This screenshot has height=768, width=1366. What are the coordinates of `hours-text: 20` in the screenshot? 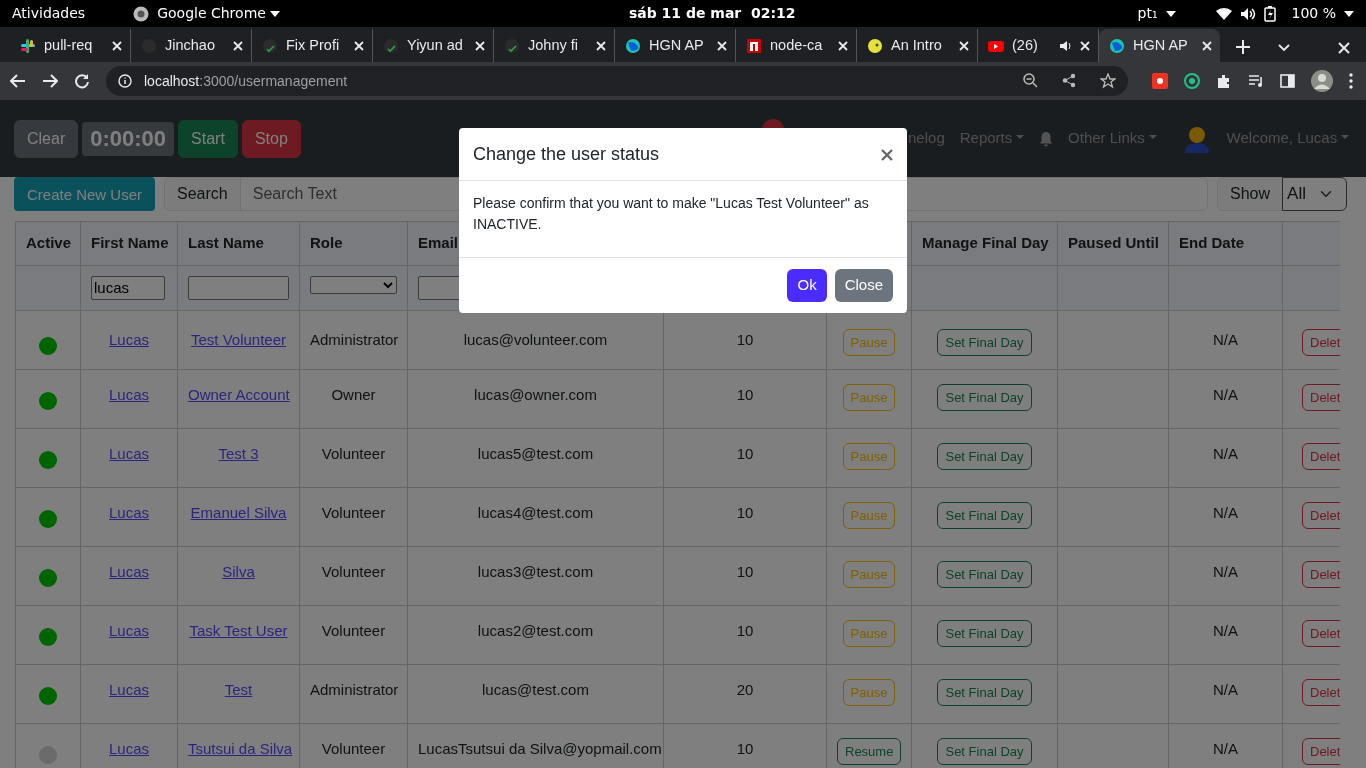 It's located at (745, 689).